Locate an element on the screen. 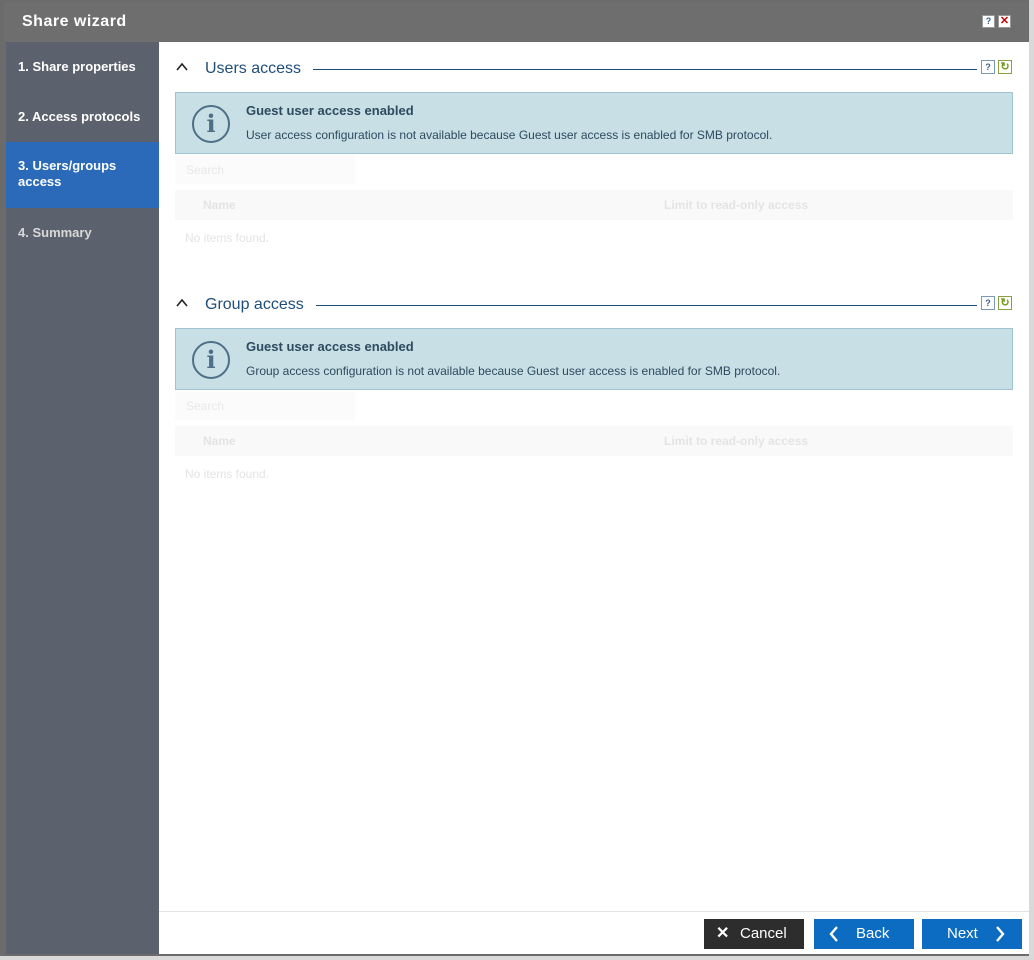 This screenshot has height=960, width=1034. back-label: Back is located at coordinates (873, 933).